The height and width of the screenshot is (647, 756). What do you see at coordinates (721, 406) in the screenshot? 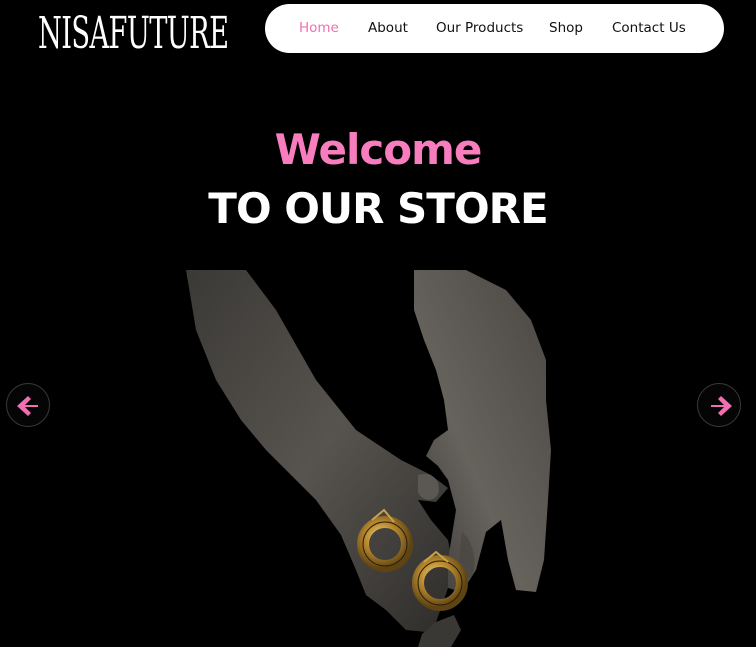
I see `arrow-right-icon` at bounding box center [721, 406].